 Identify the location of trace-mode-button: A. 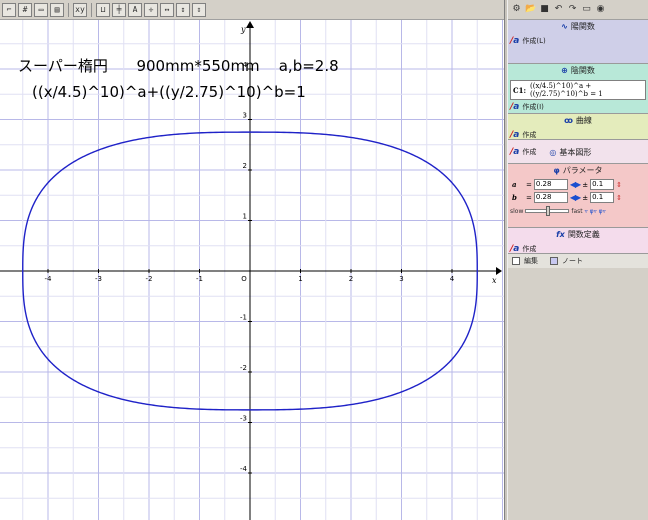
(135, 9).